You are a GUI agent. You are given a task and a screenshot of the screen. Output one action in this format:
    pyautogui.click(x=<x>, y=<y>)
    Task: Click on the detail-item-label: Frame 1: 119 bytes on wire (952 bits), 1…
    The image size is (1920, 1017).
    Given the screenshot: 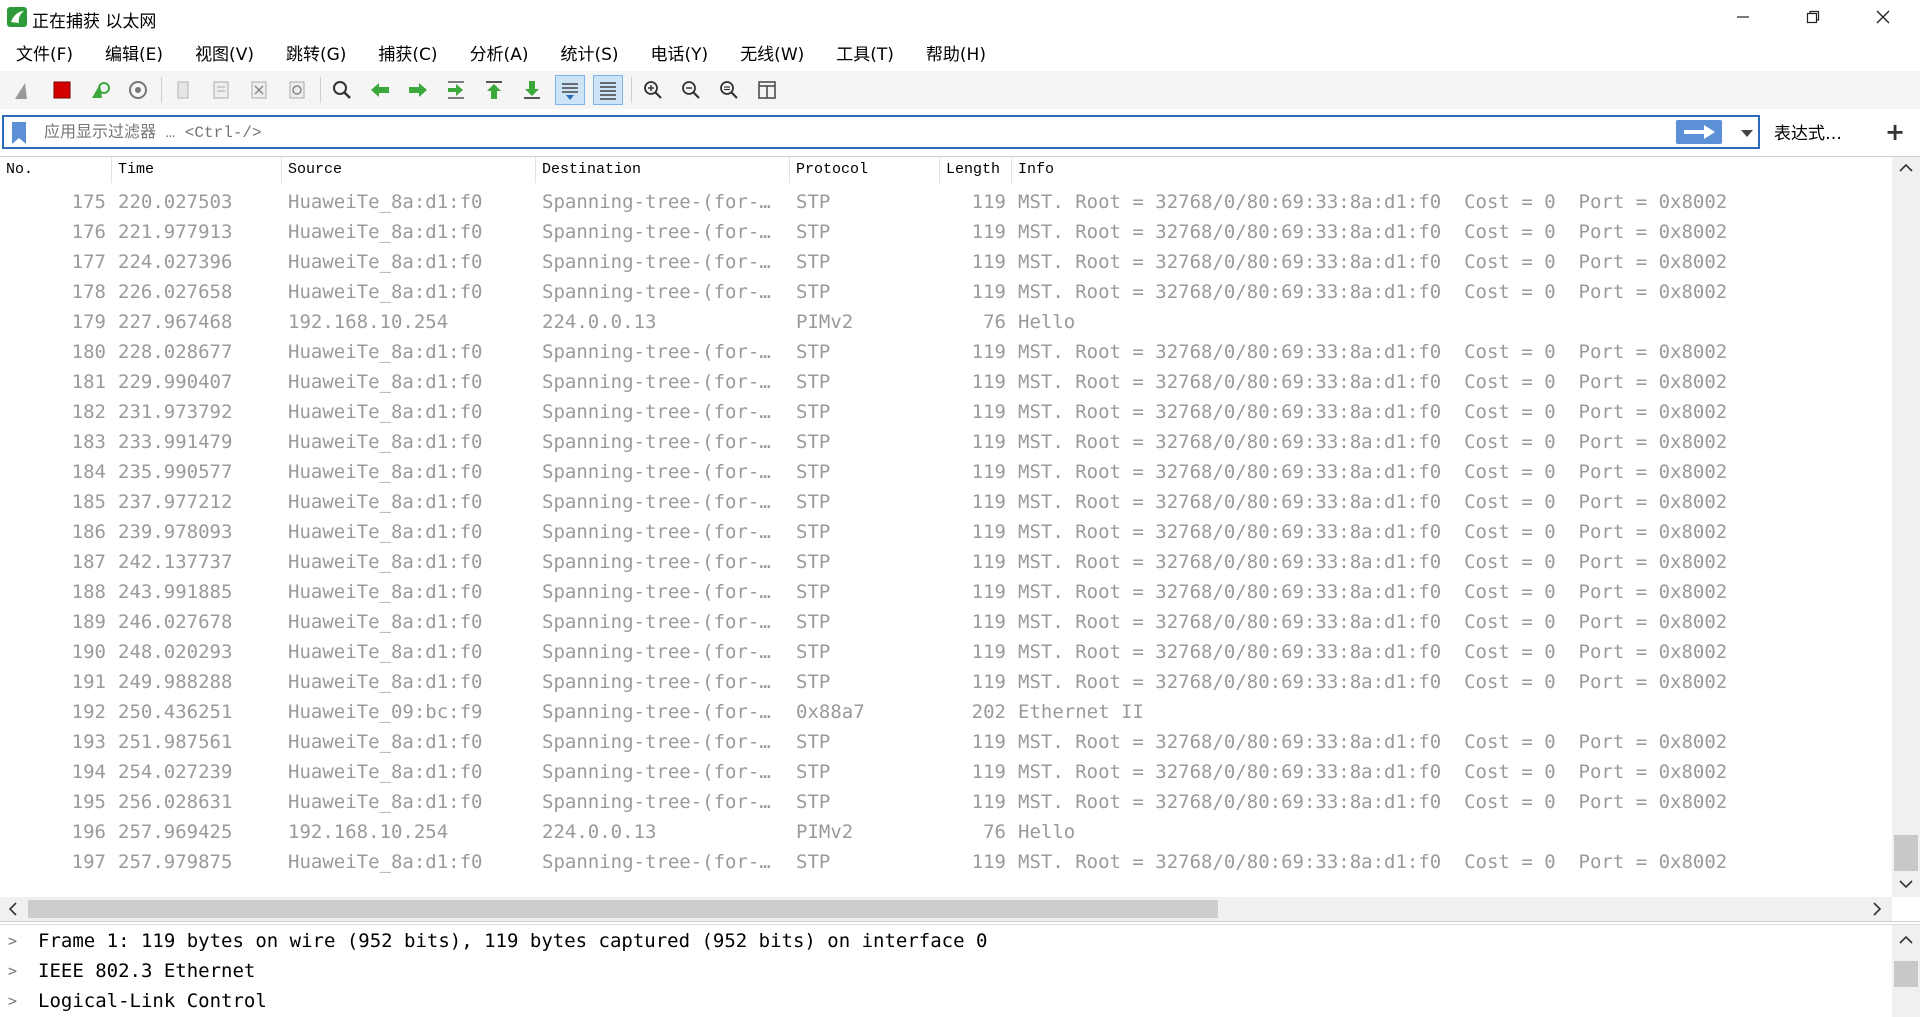 What is the action you would take?
    pyautogui.click(x=513, y=941)
    